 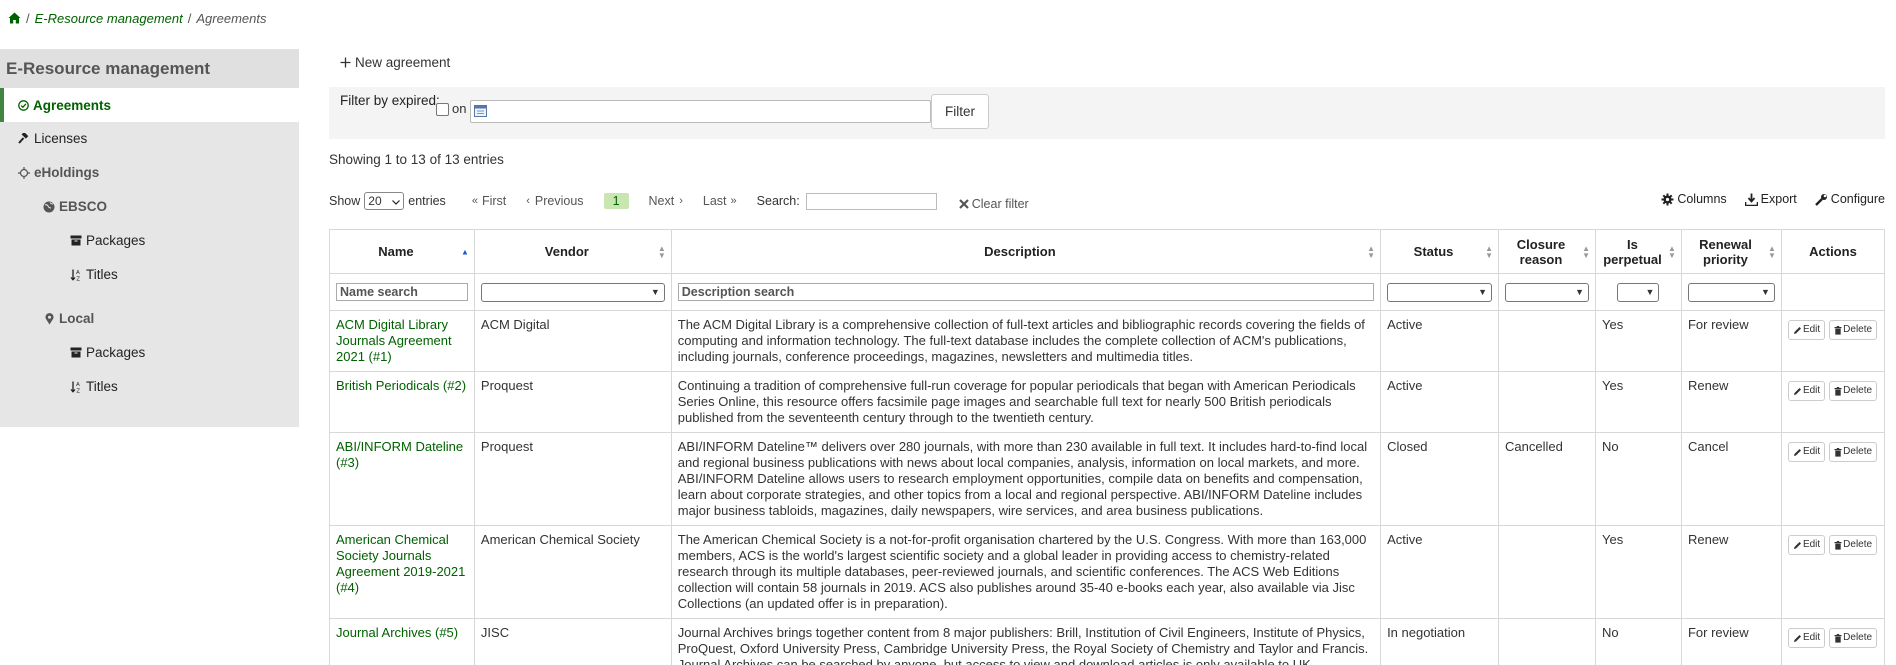 I want to click on configure-label: Configure, so click(x=1857, y=199).